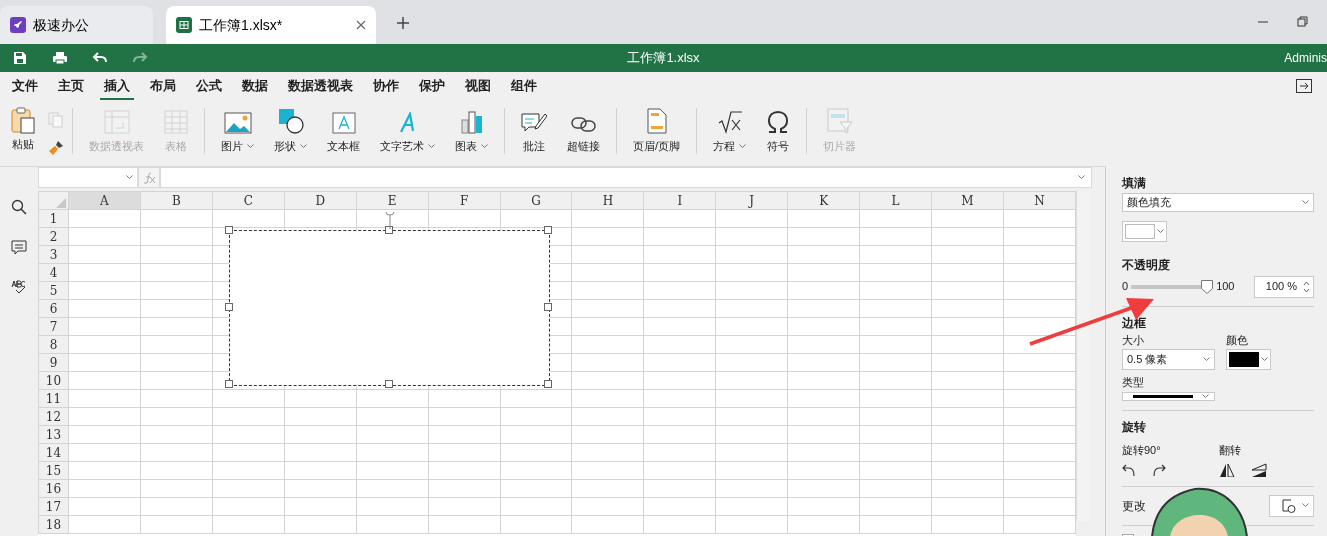 The height and width of the screenshot is (536, 1327). I want to click on ribbon-button: 粘贴, so click(26, 132).